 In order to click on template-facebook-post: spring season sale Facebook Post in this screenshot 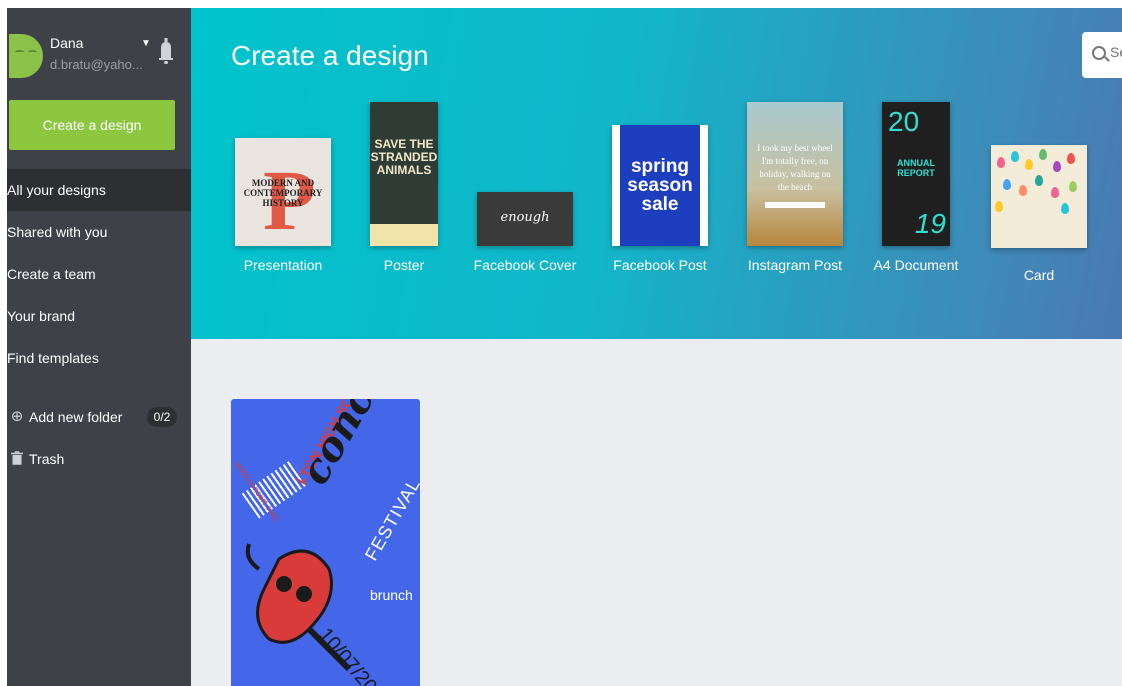, I will do `click(660, 201)`.